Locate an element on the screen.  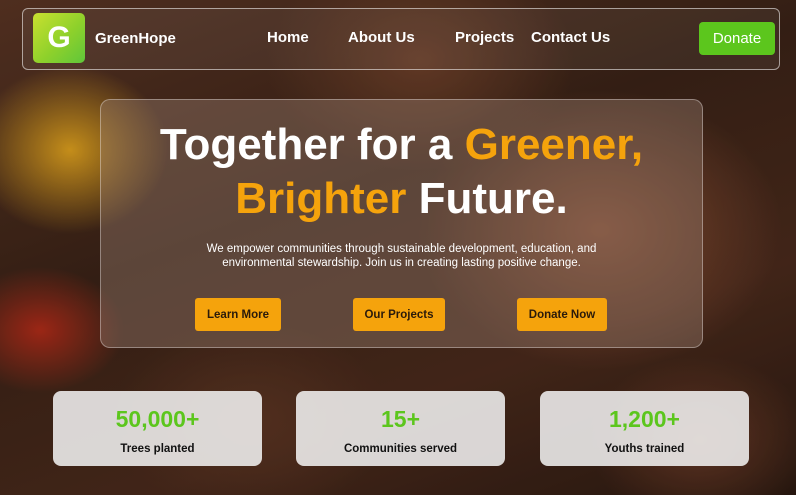
stat-label: Communities served is located at coordinates (400, 449).